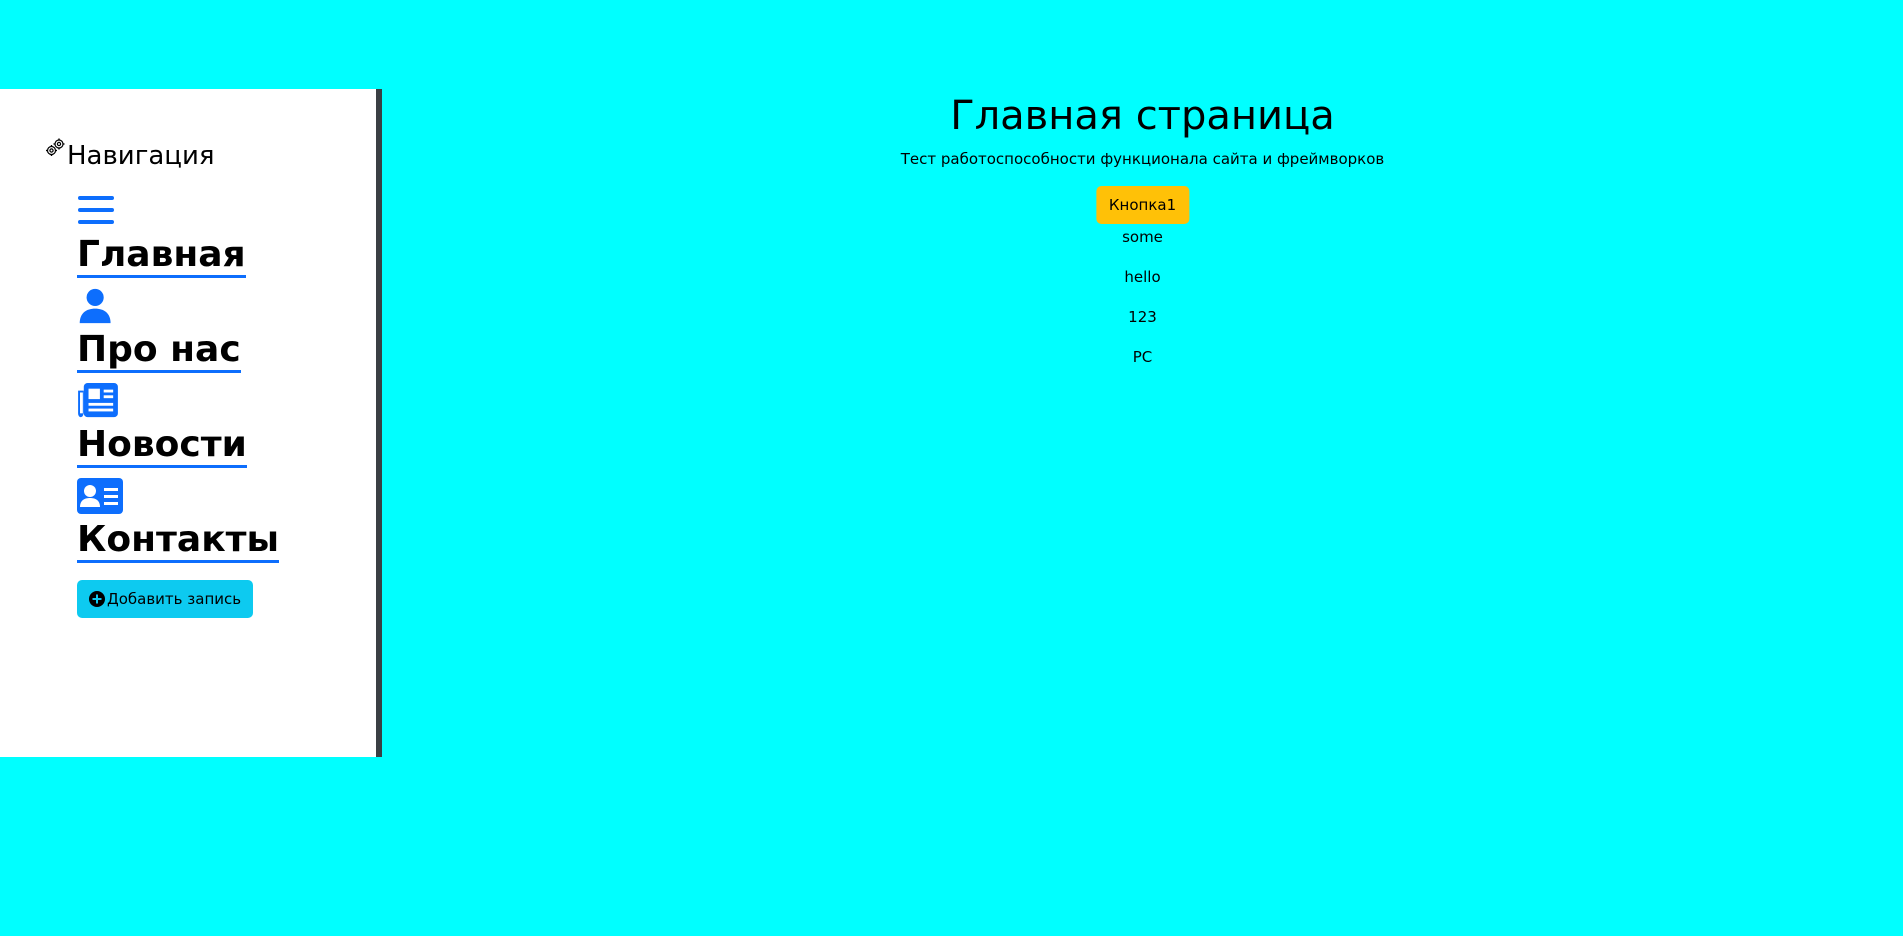  I want to click on nav-item-home-label: Главная, so click(161, 256).